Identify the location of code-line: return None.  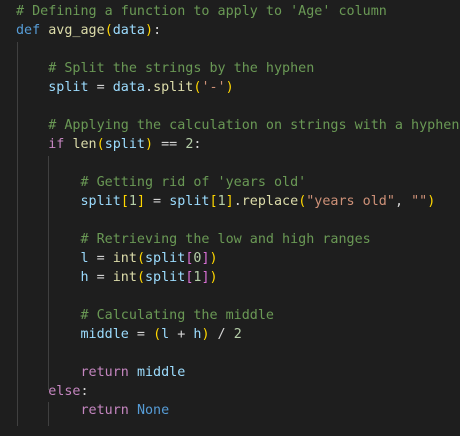
(93, 410).